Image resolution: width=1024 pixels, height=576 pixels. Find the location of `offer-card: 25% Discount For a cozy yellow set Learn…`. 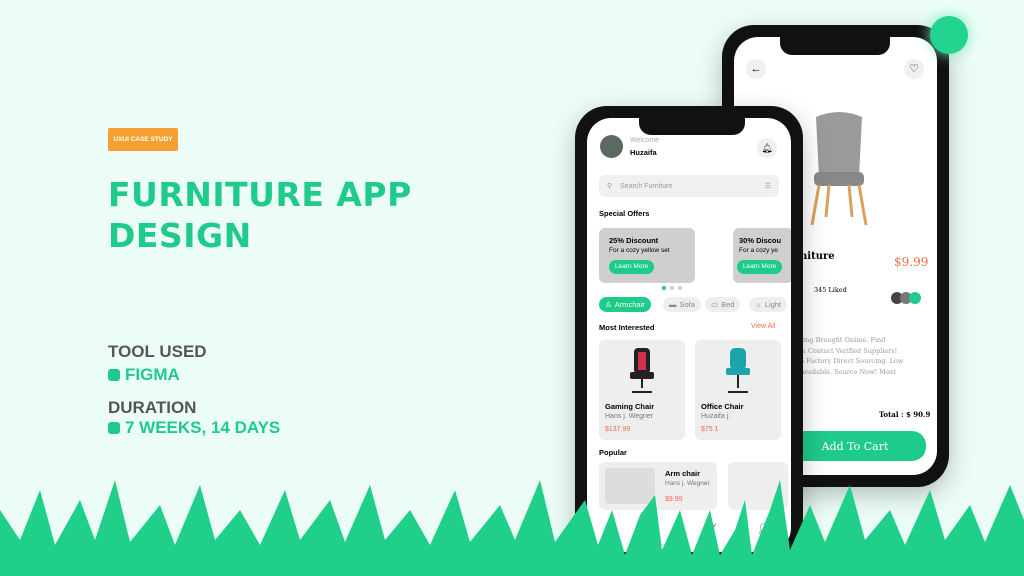

offer-card: 25% Discount For a cozy yellow set Learn… is located at coordinates (647, 255).